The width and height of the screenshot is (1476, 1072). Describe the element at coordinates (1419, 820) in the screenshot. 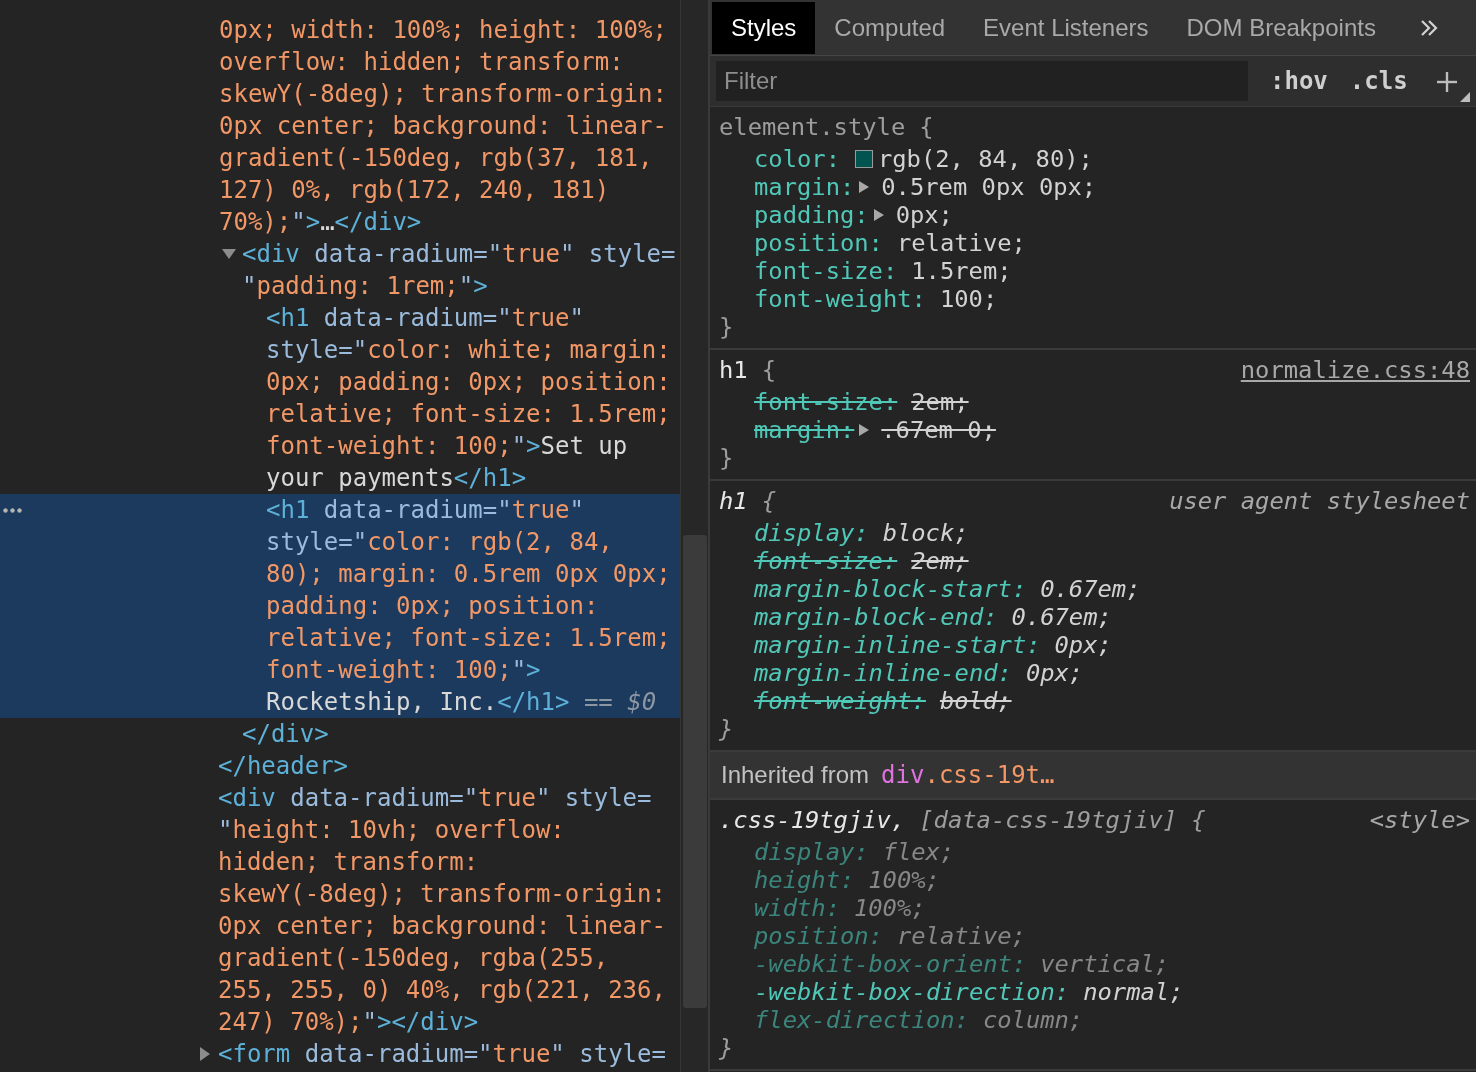

I see `rule-source: <style>` at that location.